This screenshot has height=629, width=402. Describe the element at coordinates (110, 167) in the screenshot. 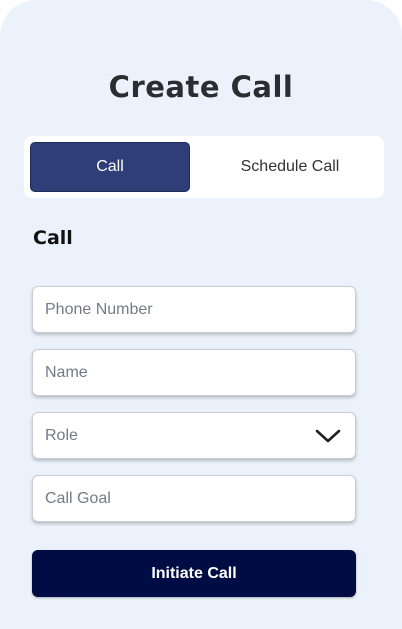

I see `tab-call: Call` at that location.